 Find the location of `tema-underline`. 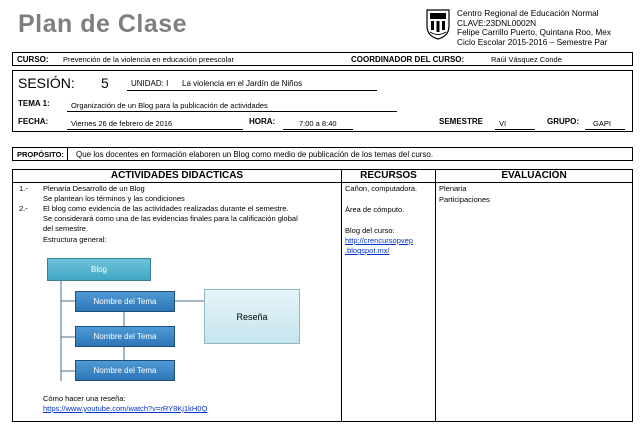

tema-underline is located at coordinates (232, 111).